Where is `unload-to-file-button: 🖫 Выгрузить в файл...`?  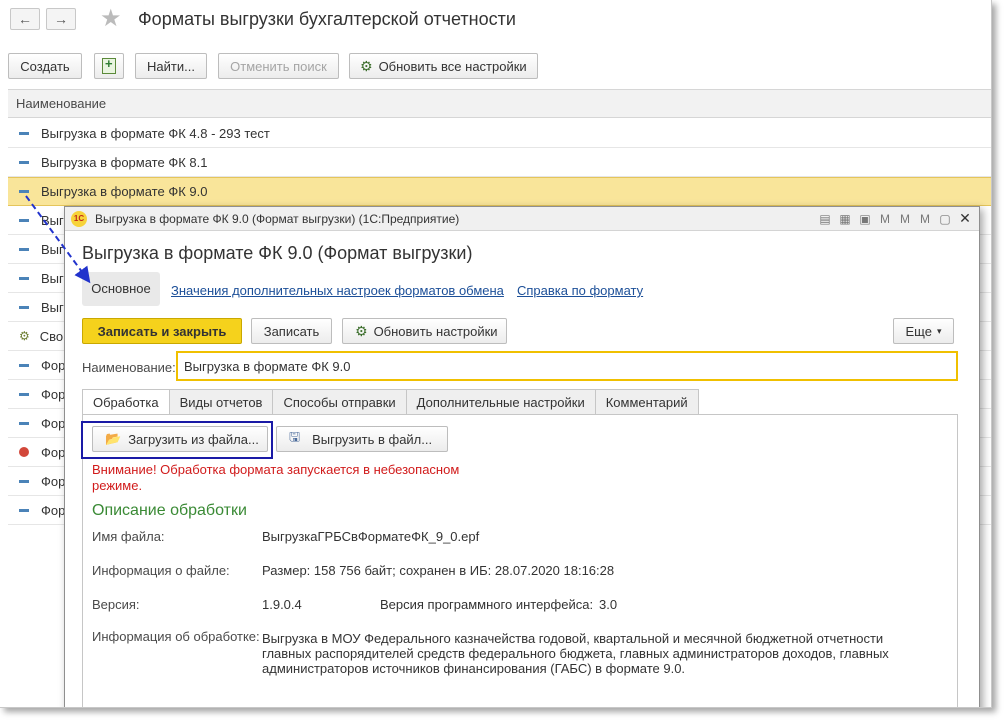 unload-to-file-button: 🖫 Выгрузить в файл... is located at coordinates (362, 439).